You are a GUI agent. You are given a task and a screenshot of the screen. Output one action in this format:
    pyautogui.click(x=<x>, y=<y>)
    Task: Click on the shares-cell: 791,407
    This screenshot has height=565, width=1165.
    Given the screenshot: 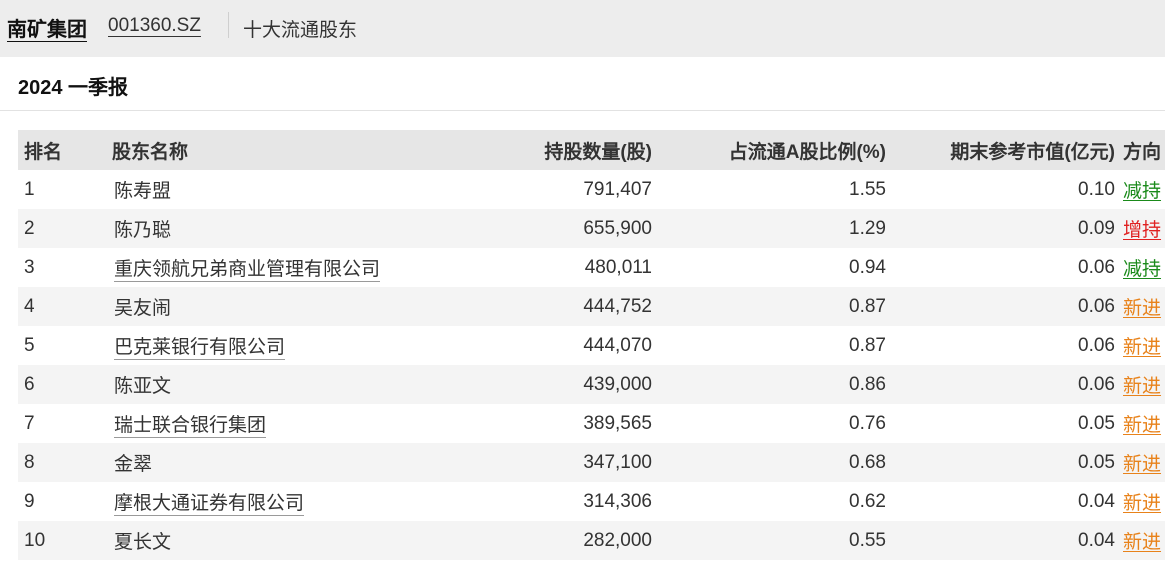 What is the action you would take?
    pyautogui.click(x=532, y=189)
    